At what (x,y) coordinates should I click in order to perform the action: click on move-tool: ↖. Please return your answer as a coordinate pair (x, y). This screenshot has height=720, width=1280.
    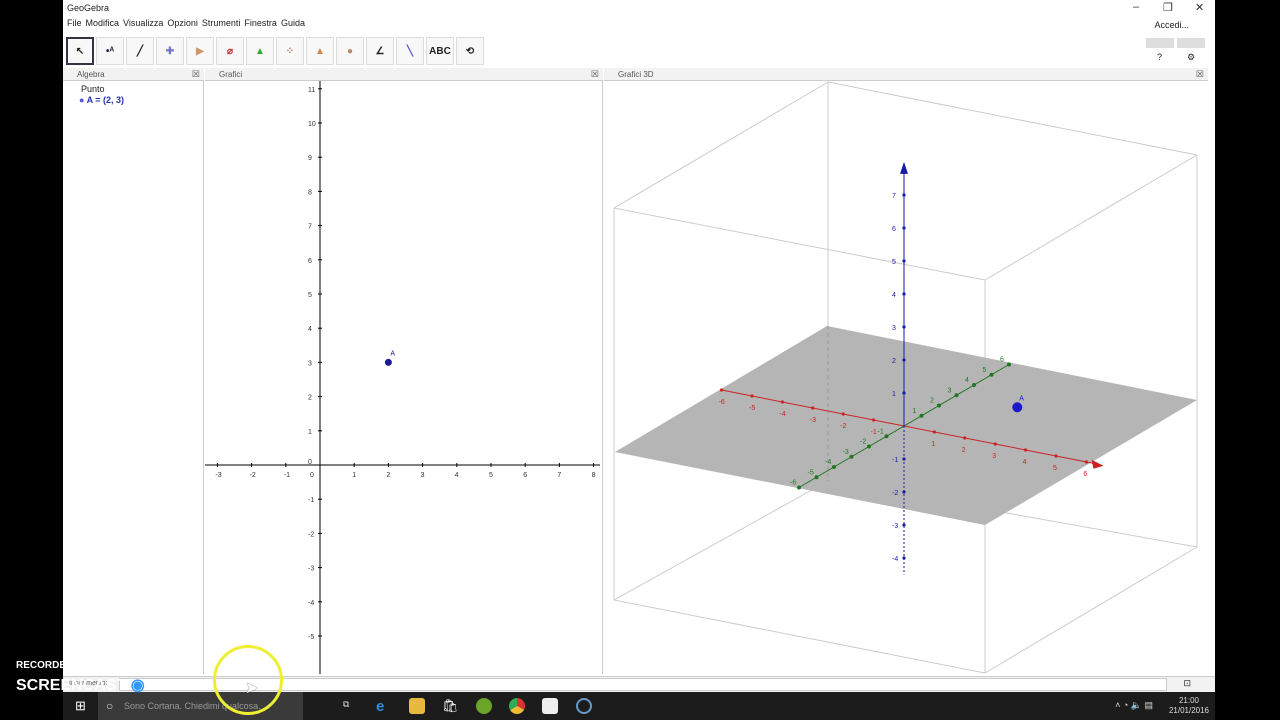
    Looking at the image, I should click on (80, 51).